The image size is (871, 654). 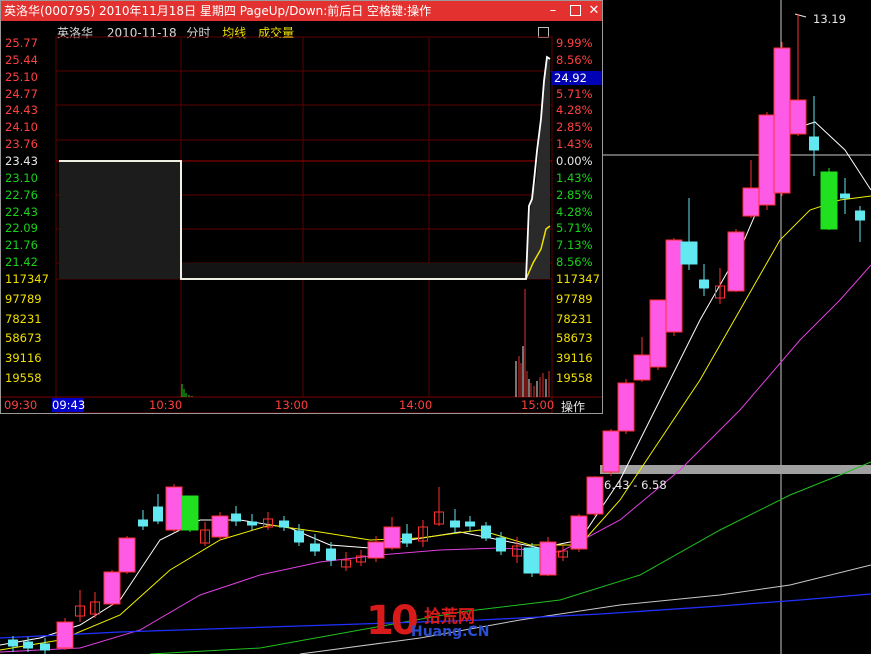 What do you see at coordinates (21, 262) in the screenshot?
I see `price-tick-label: 21.42` at bounding box center [21, 262].